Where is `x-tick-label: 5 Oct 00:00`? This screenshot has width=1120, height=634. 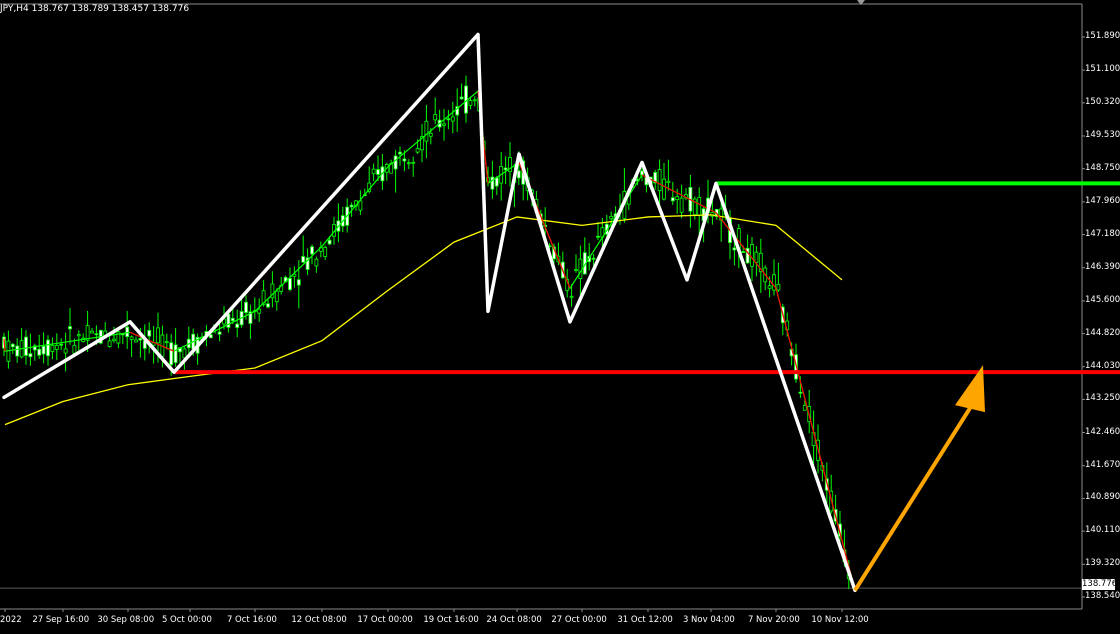
x-tick-label: 5 Oct 00:00 is located at coordinates (186, 620).